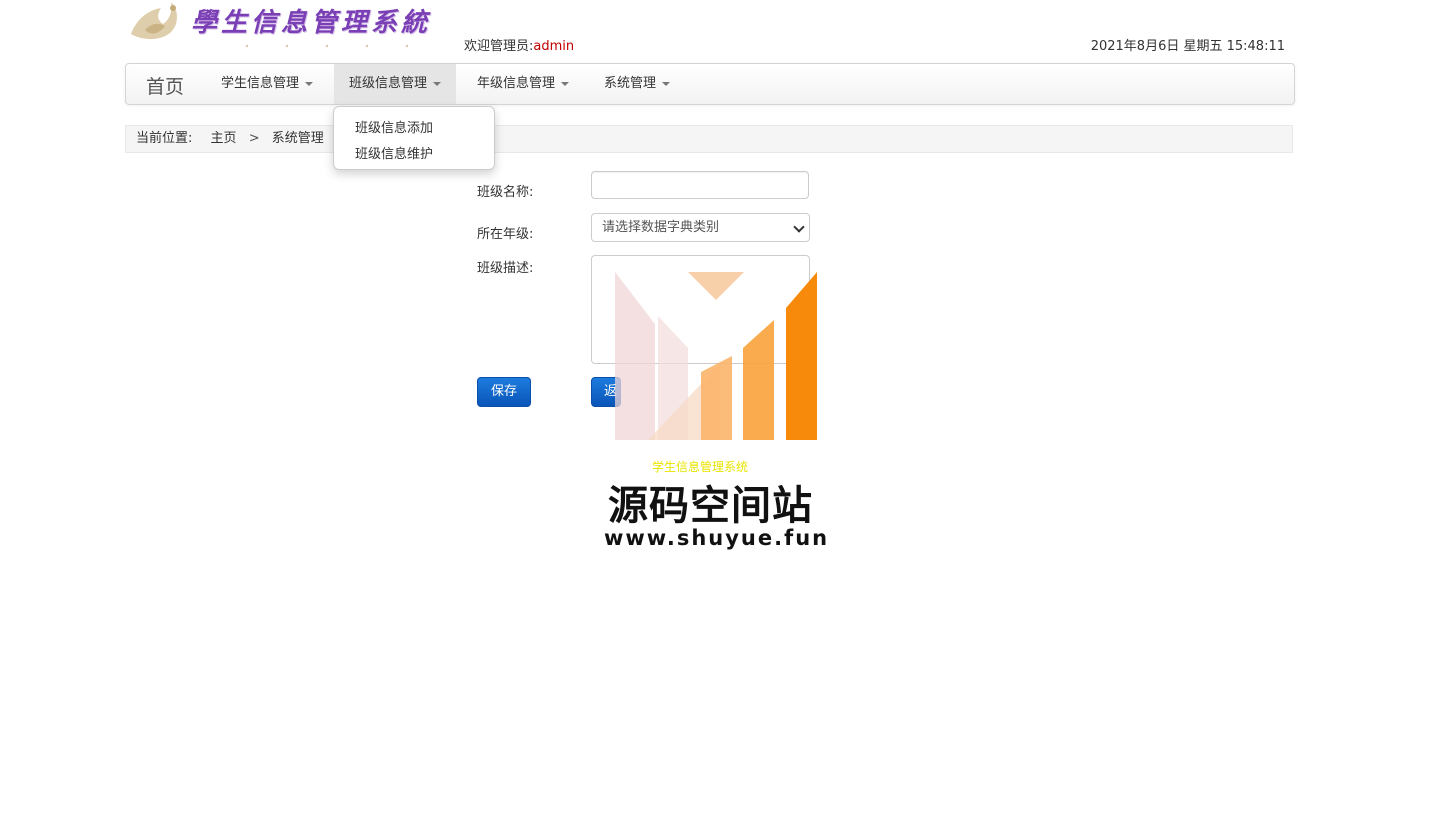 The image size is (1433, 826). Describe the element at coordinates (388, 83) in the screenshot. I see `nav-item-label: 班级信息管理` at that location.